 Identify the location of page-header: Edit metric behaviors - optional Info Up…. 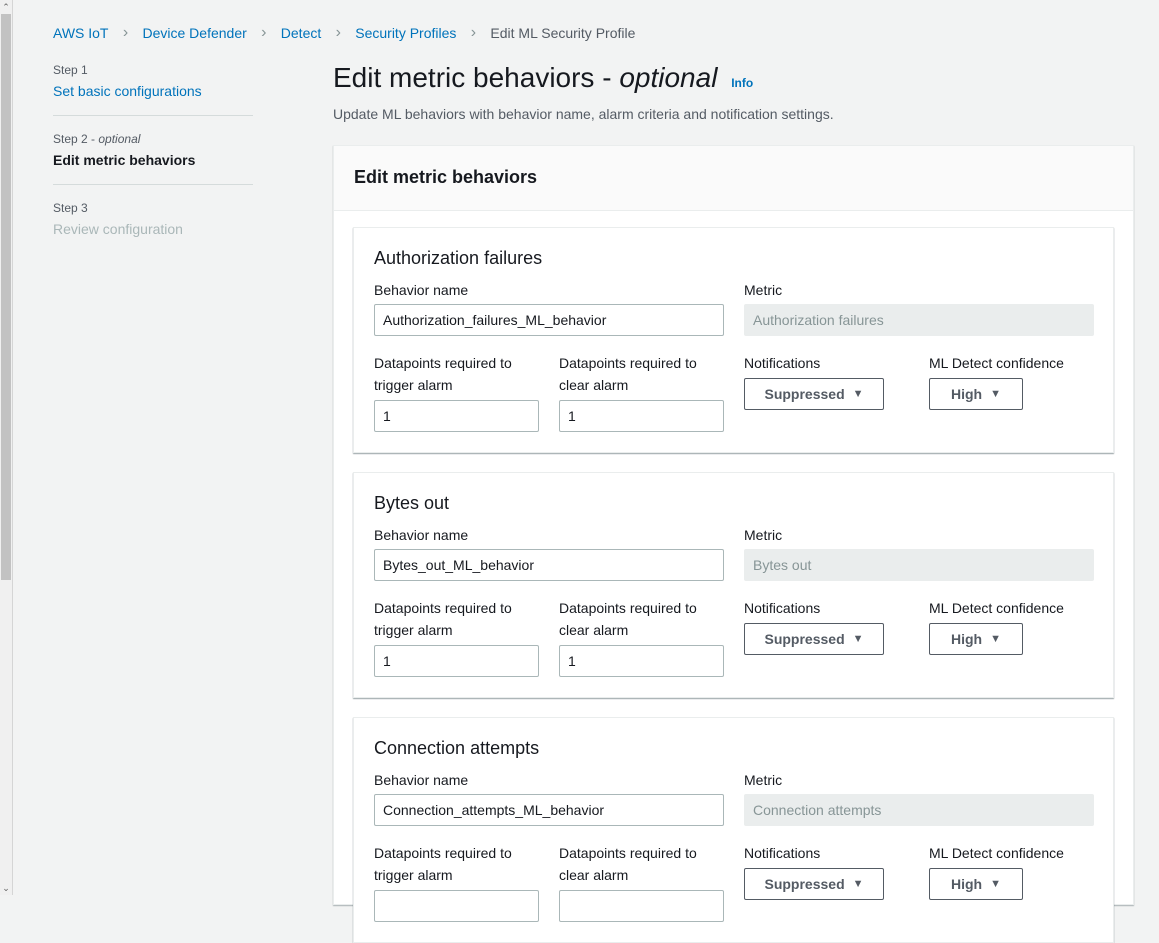
(583, 92).